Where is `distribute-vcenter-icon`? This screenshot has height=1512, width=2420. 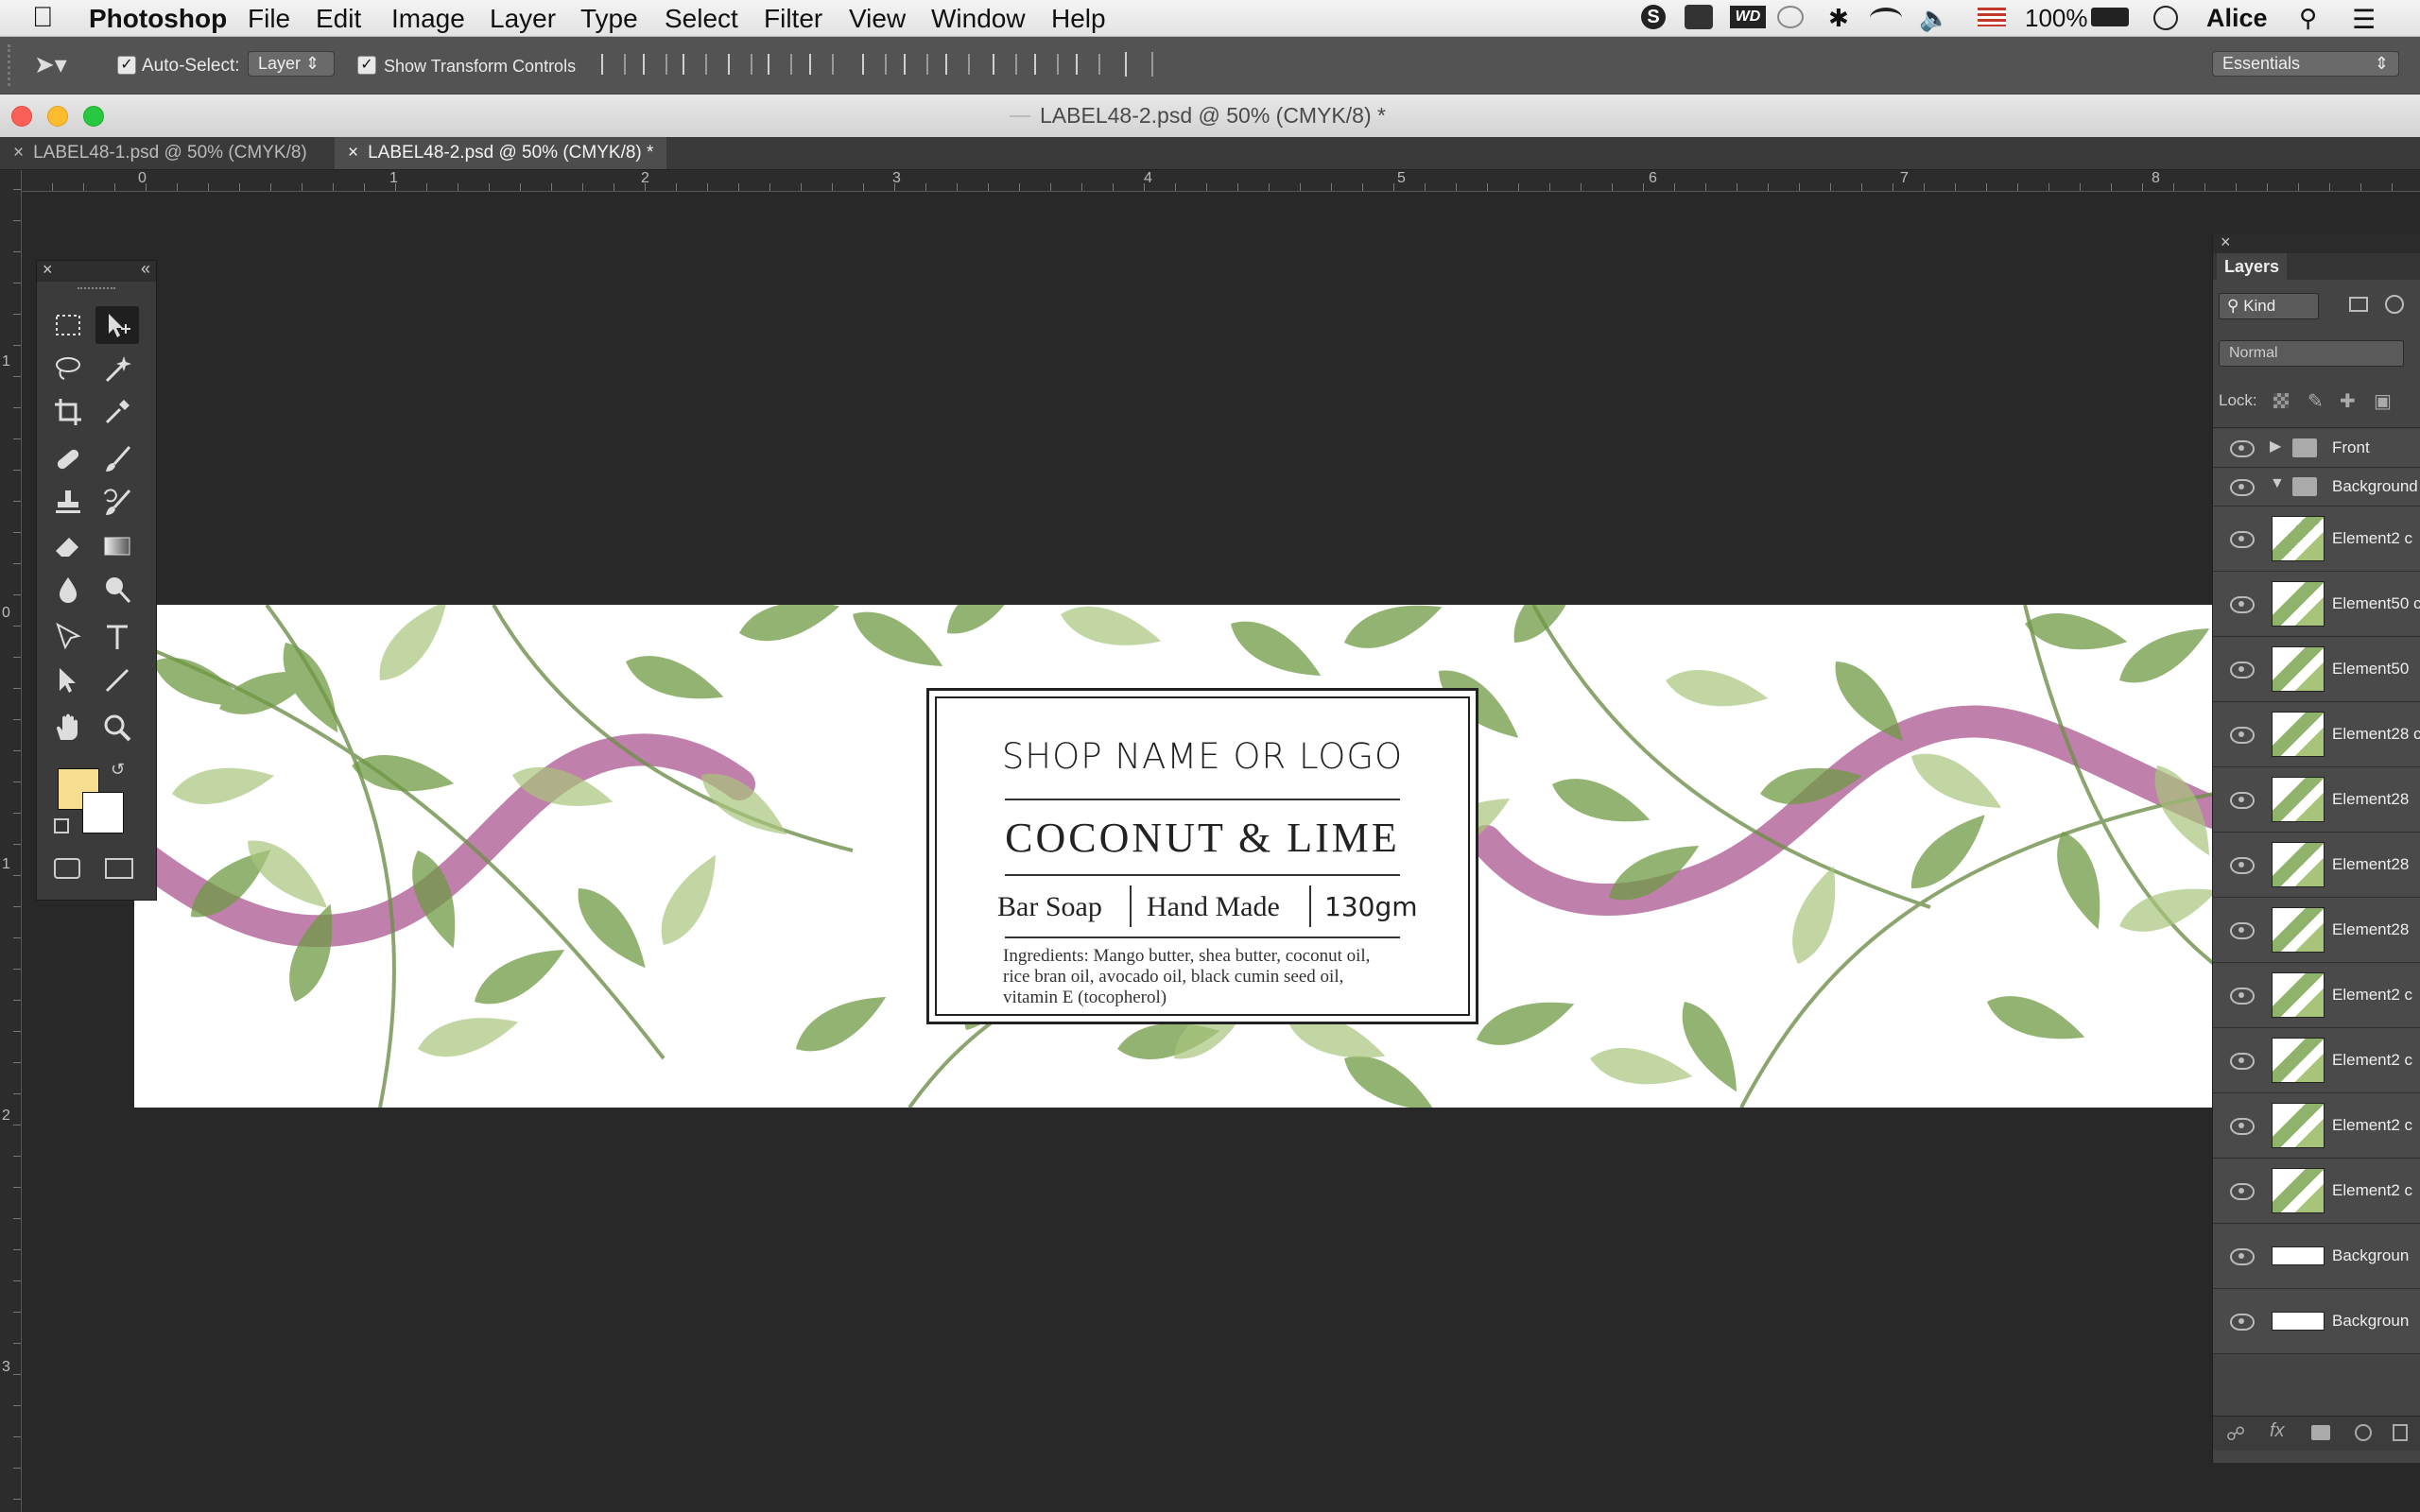 distribute-vcenter-icon is located at coordinates (916, 64).